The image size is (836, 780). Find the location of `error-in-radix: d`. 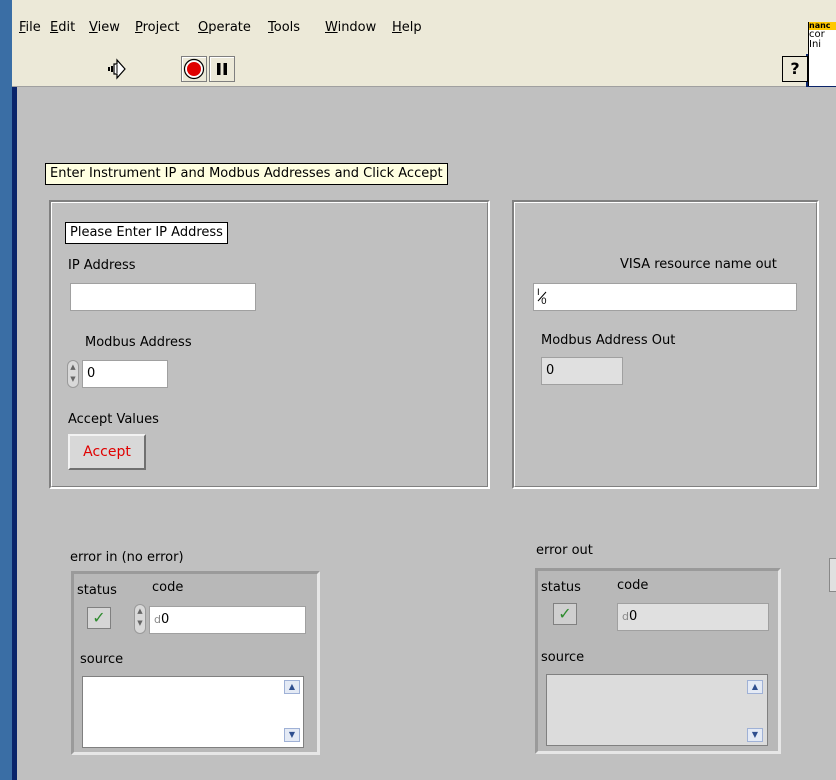

error-in-radix: d is located at coordinates (157, 619).